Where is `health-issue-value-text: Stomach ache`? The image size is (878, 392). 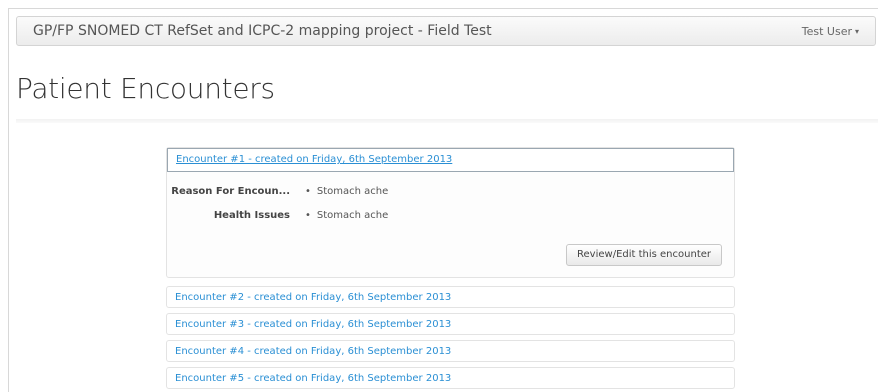 health-issue-value-text: Stomach ache is located at coordinates (352, 215).